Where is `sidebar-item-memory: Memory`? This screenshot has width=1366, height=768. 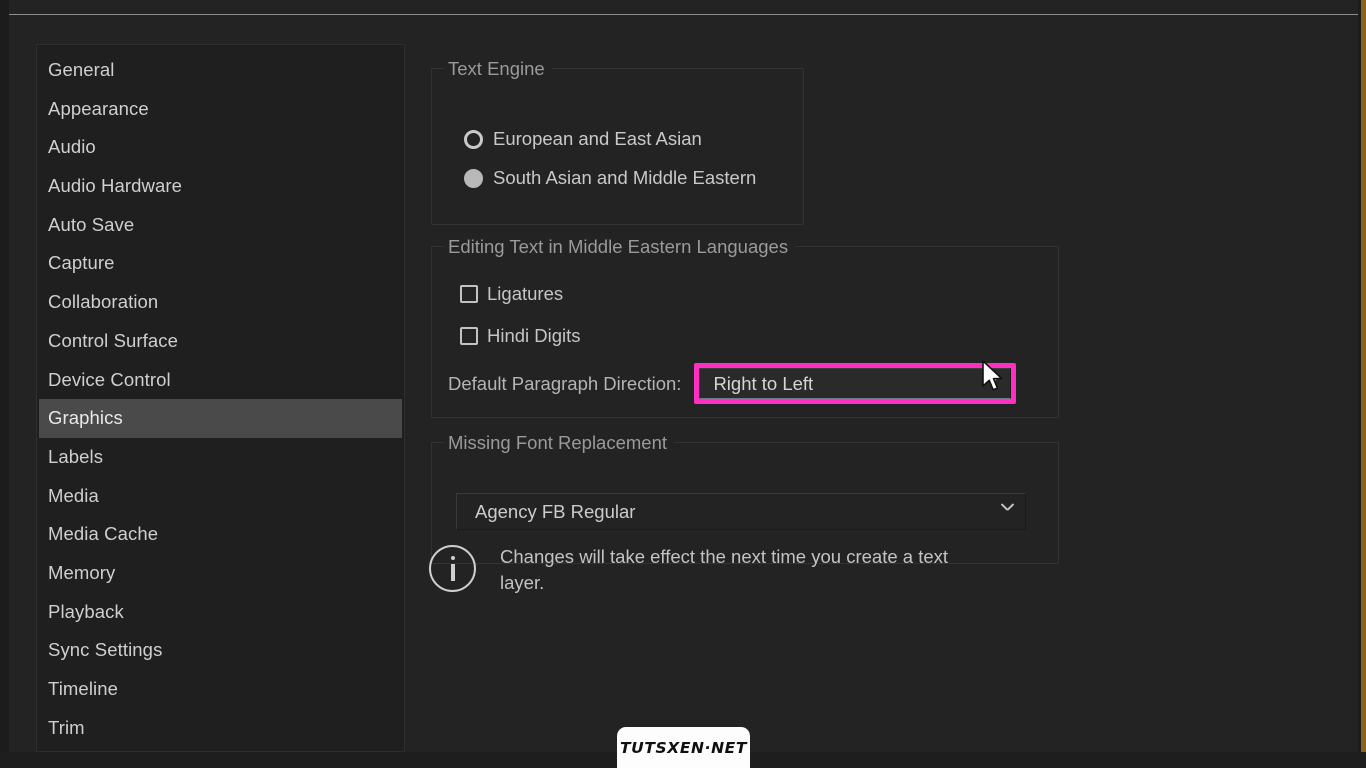
sidebar-item-memory: Memory is located at coordinates (220, 573).